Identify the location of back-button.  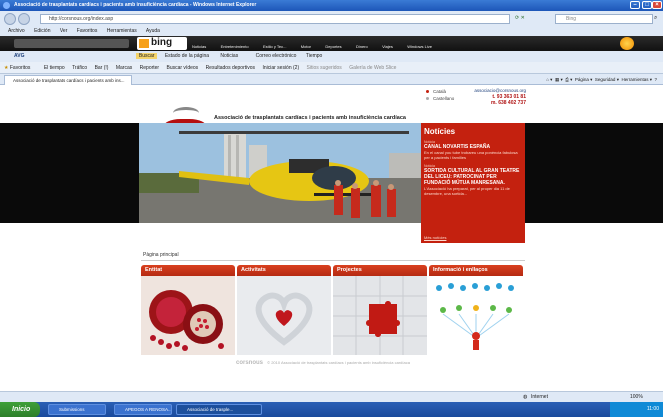
(10, 19).